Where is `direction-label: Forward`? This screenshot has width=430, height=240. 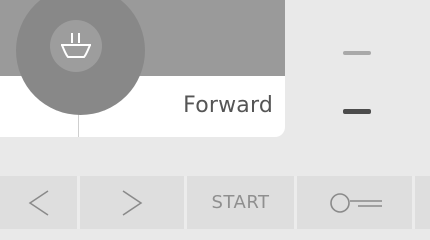 direction-label: Forward is located at coordinates (228, 105).